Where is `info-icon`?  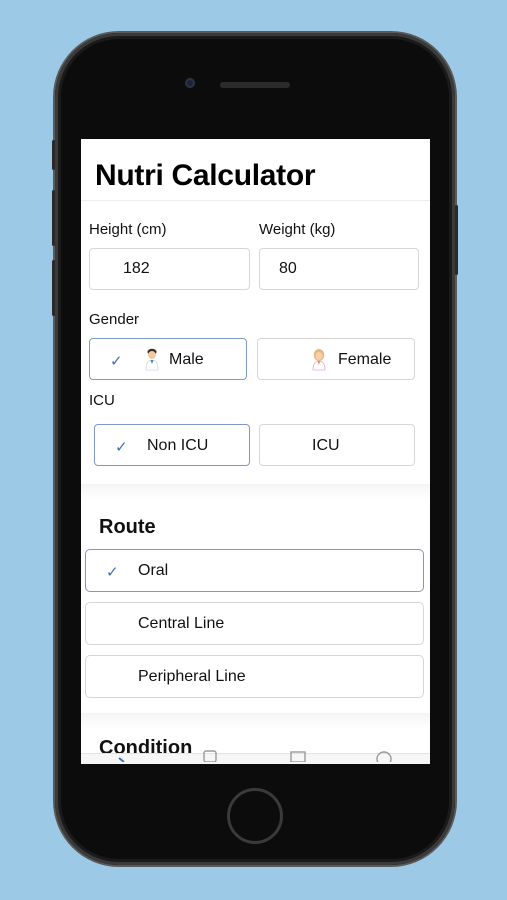
info-icon is located at coordinates (384, 755).